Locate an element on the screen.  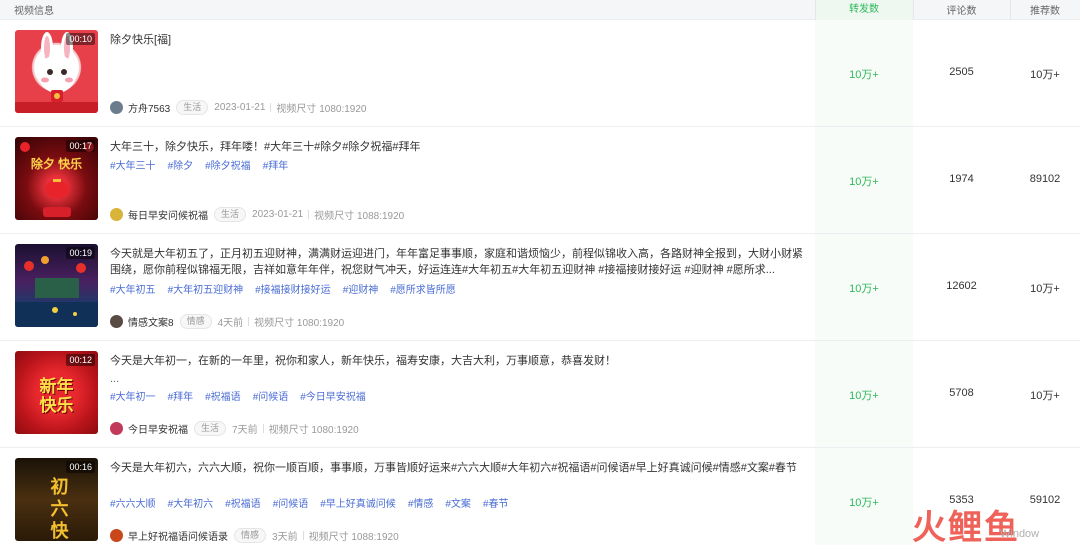
comments-count: 5708 is located at coordinates (961, 393).